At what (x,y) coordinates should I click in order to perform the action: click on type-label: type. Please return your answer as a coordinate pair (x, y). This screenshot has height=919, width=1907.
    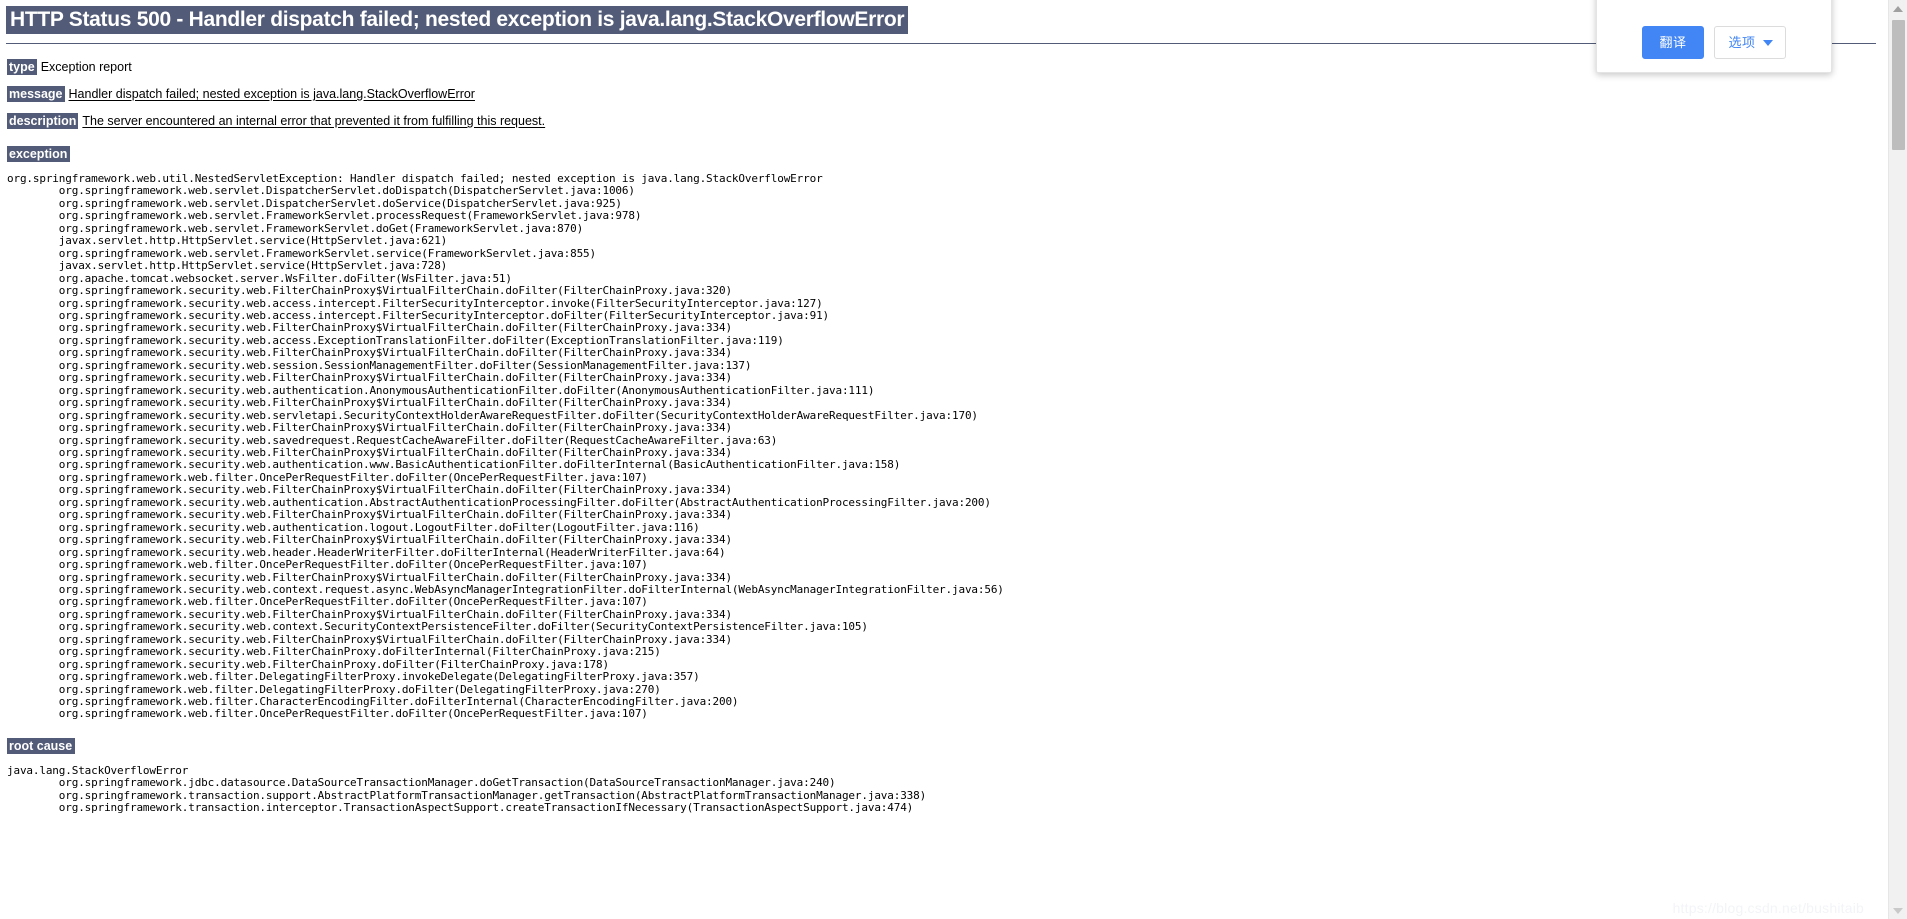
    Looking at the image, I should click on (22, 67).